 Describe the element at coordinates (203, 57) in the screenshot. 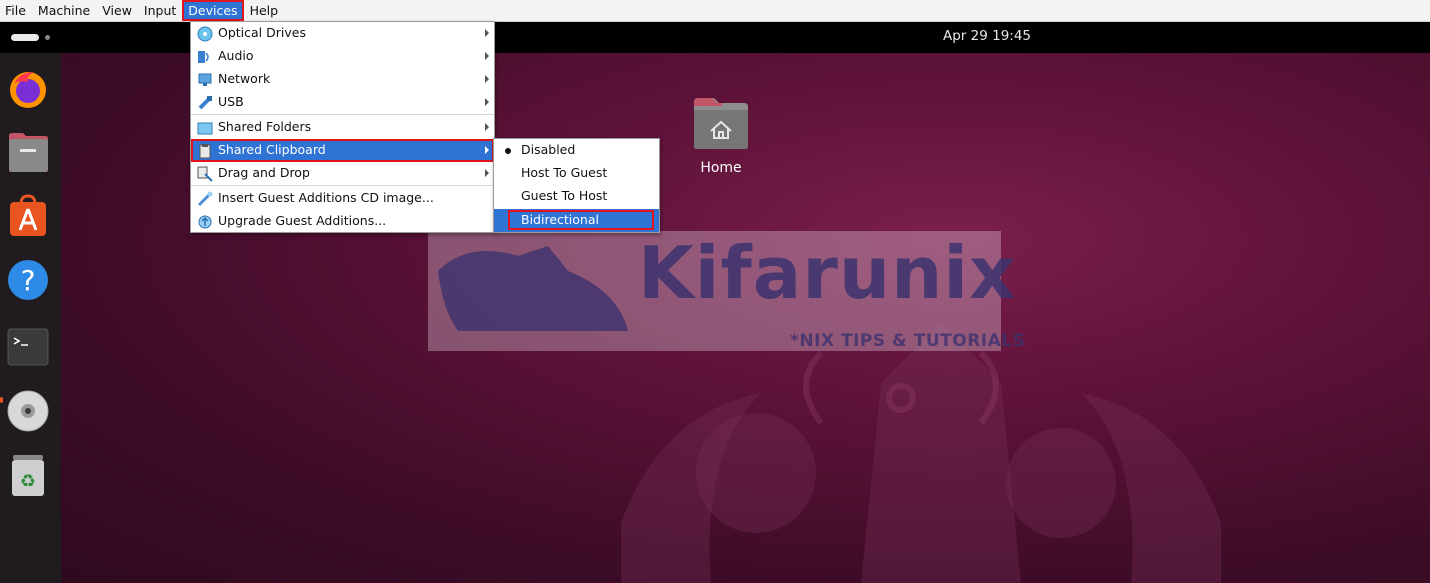

I see `audio-icon` at that location.